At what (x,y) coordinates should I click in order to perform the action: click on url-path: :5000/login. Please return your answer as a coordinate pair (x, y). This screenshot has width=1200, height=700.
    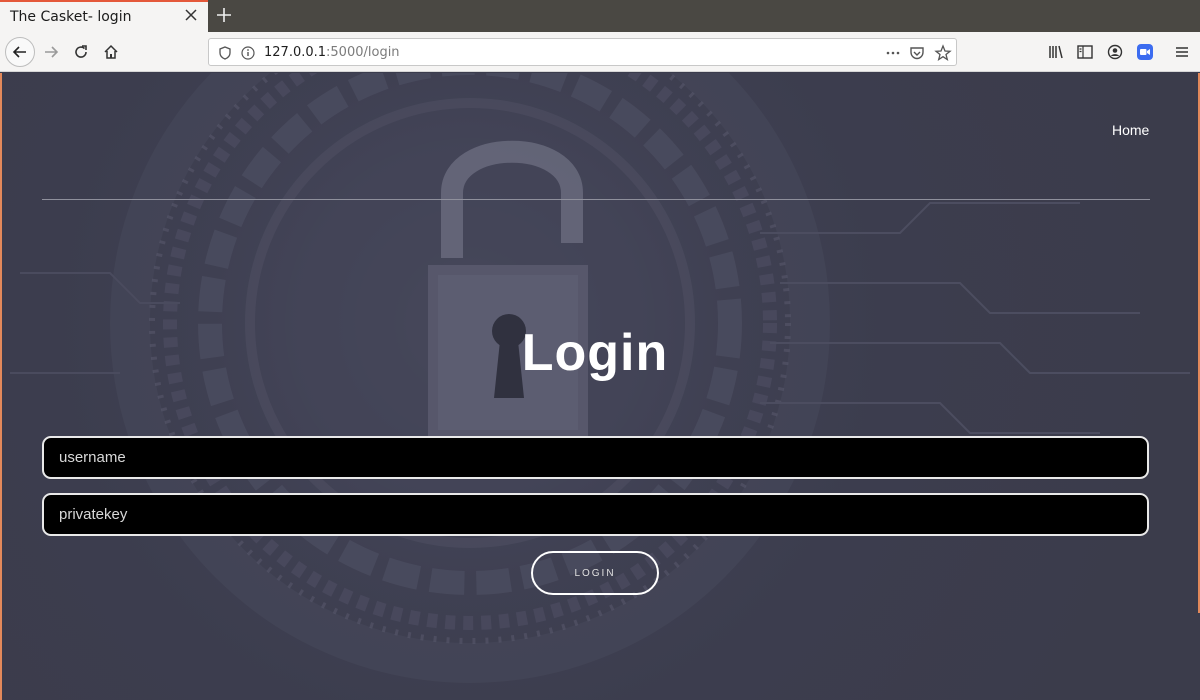
    Looking at the image, I should click on (363, 52).